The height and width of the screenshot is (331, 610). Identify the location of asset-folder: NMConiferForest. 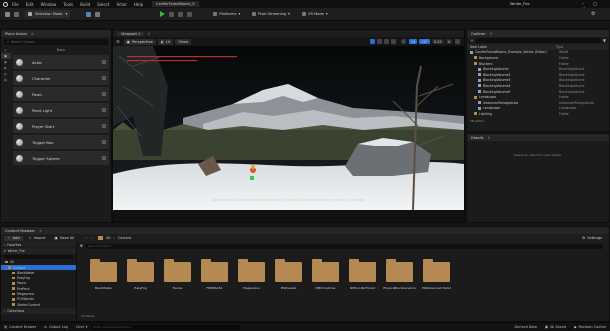
(362, 274).